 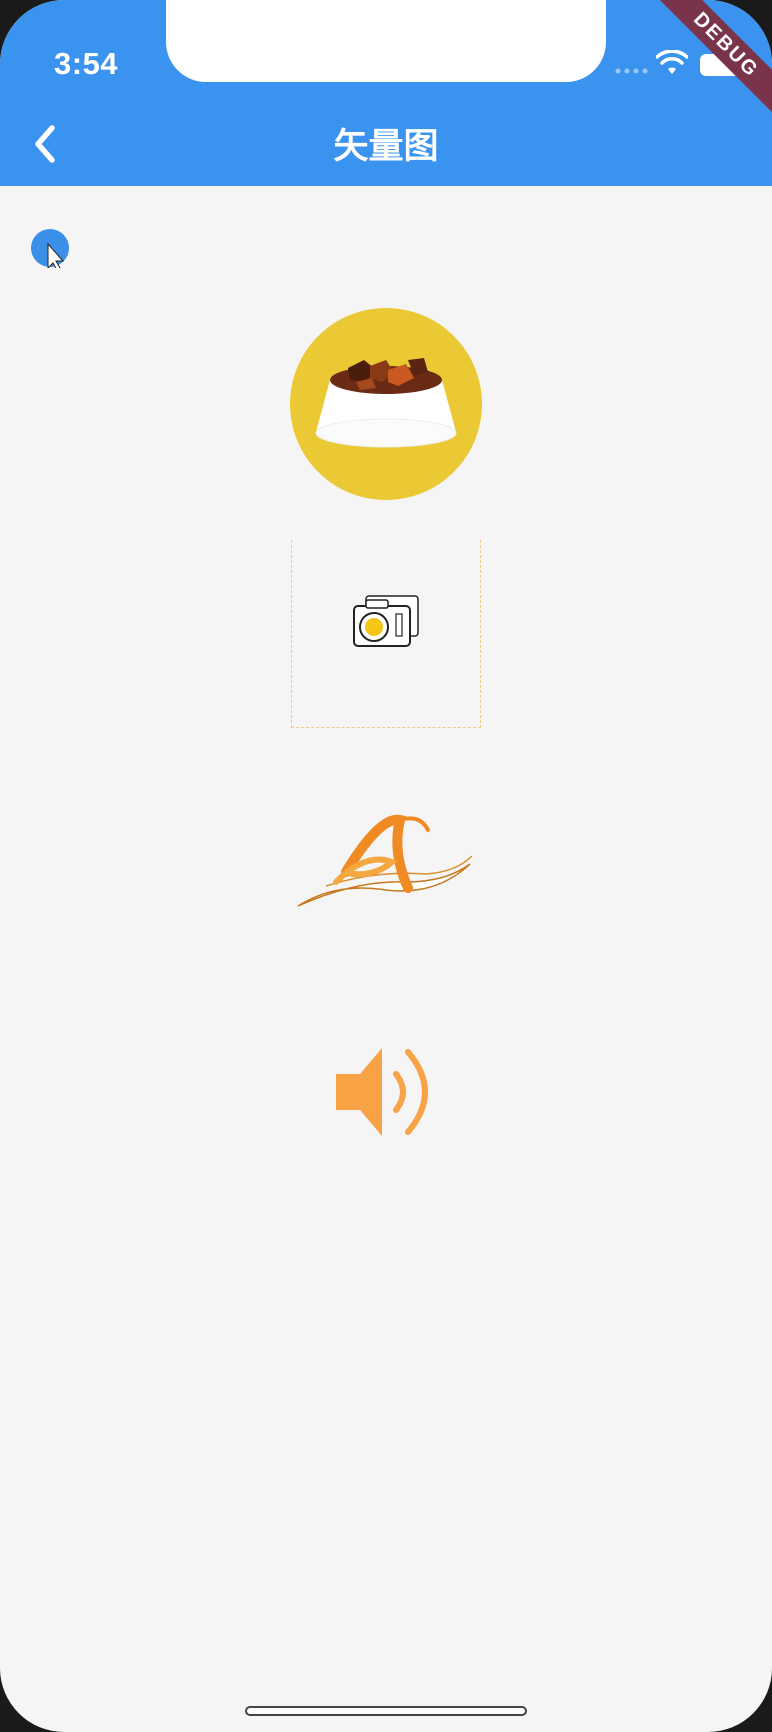 I want to click on camera-icon, so click(x=386, y=621).